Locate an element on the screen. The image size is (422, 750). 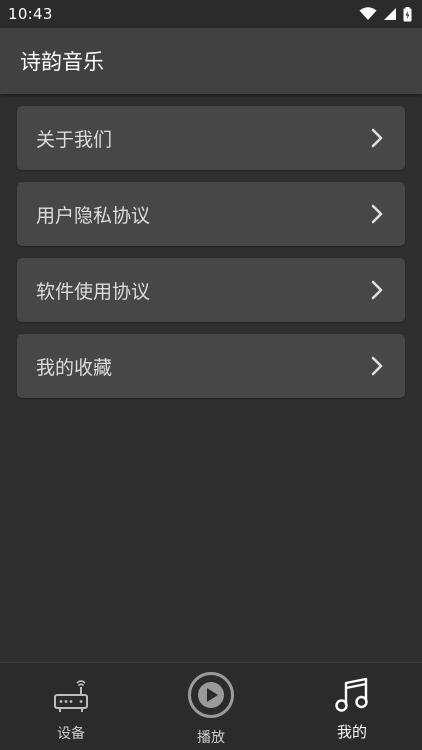
music-note-icon is located at coordinates (352, 697).